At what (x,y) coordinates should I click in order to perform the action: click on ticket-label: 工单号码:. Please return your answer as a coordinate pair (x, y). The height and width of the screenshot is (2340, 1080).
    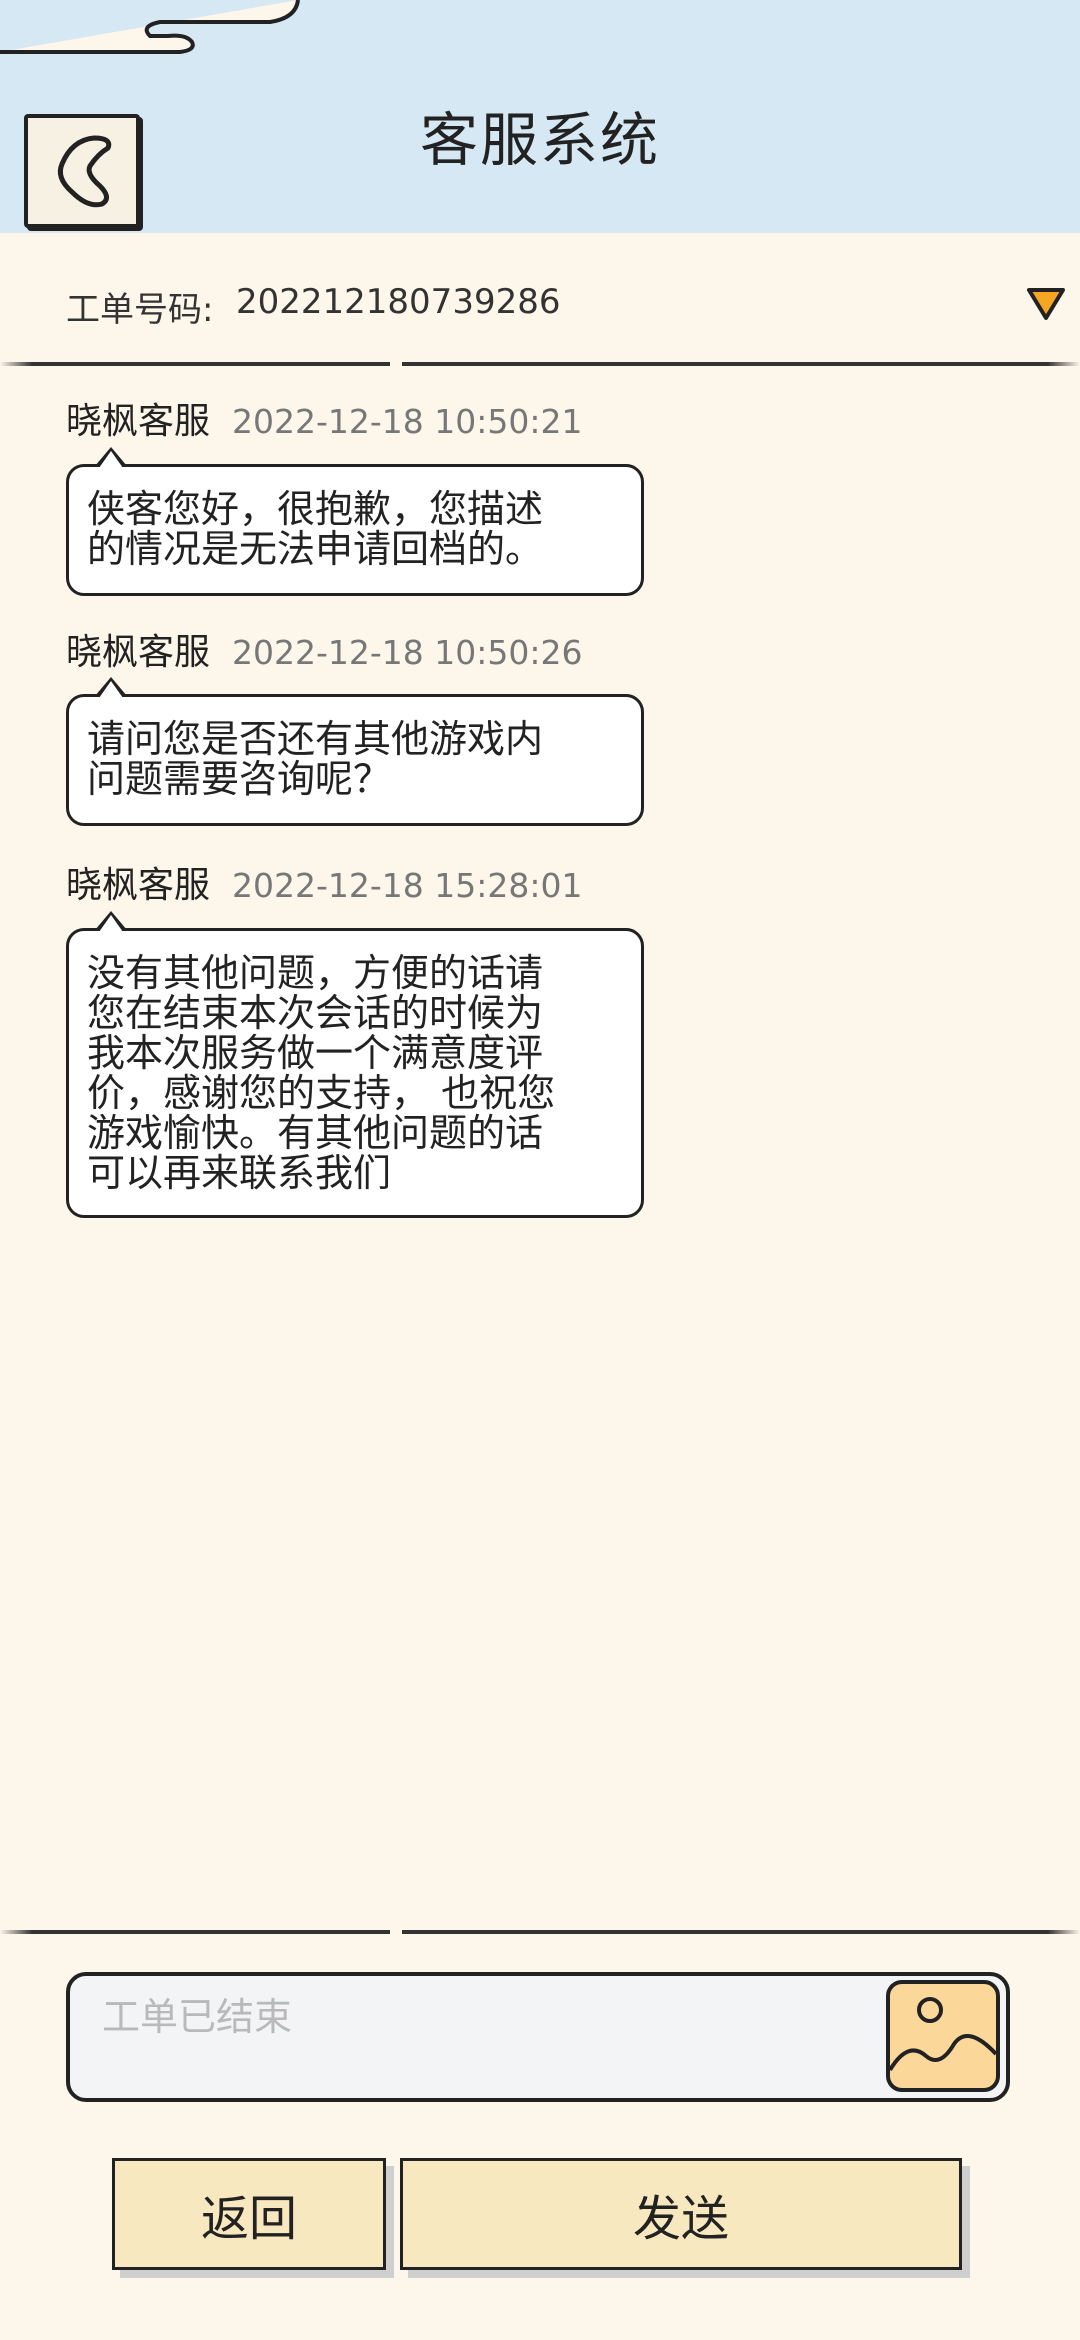
    Looking at the image, I should click on (140, 310).